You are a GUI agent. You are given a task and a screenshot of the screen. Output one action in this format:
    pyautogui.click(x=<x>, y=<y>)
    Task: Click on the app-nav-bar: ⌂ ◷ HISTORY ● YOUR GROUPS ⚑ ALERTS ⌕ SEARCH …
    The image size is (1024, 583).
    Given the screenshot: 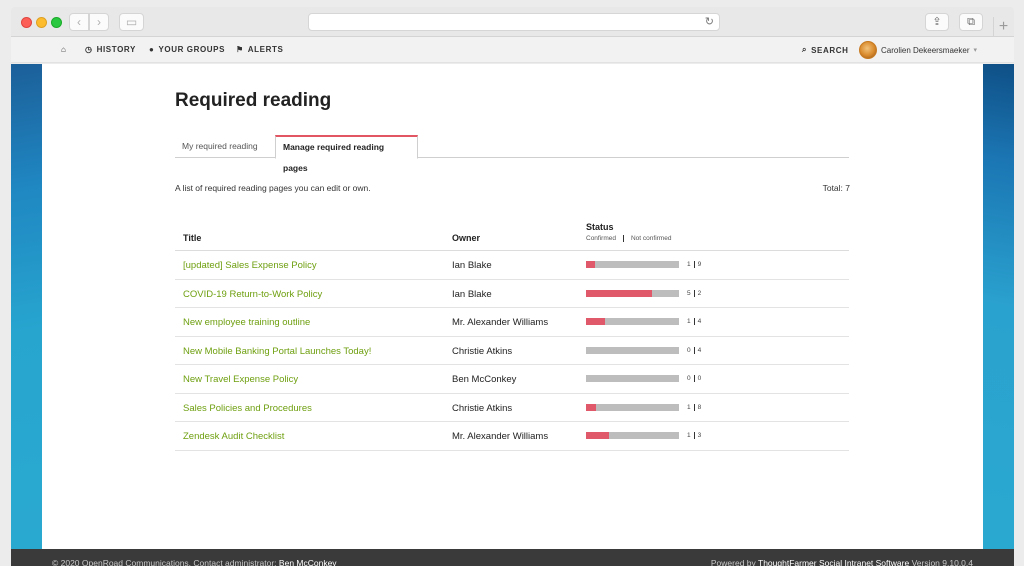 What is the action you would take?
    pyautogui.click(x=512, y=50)
    